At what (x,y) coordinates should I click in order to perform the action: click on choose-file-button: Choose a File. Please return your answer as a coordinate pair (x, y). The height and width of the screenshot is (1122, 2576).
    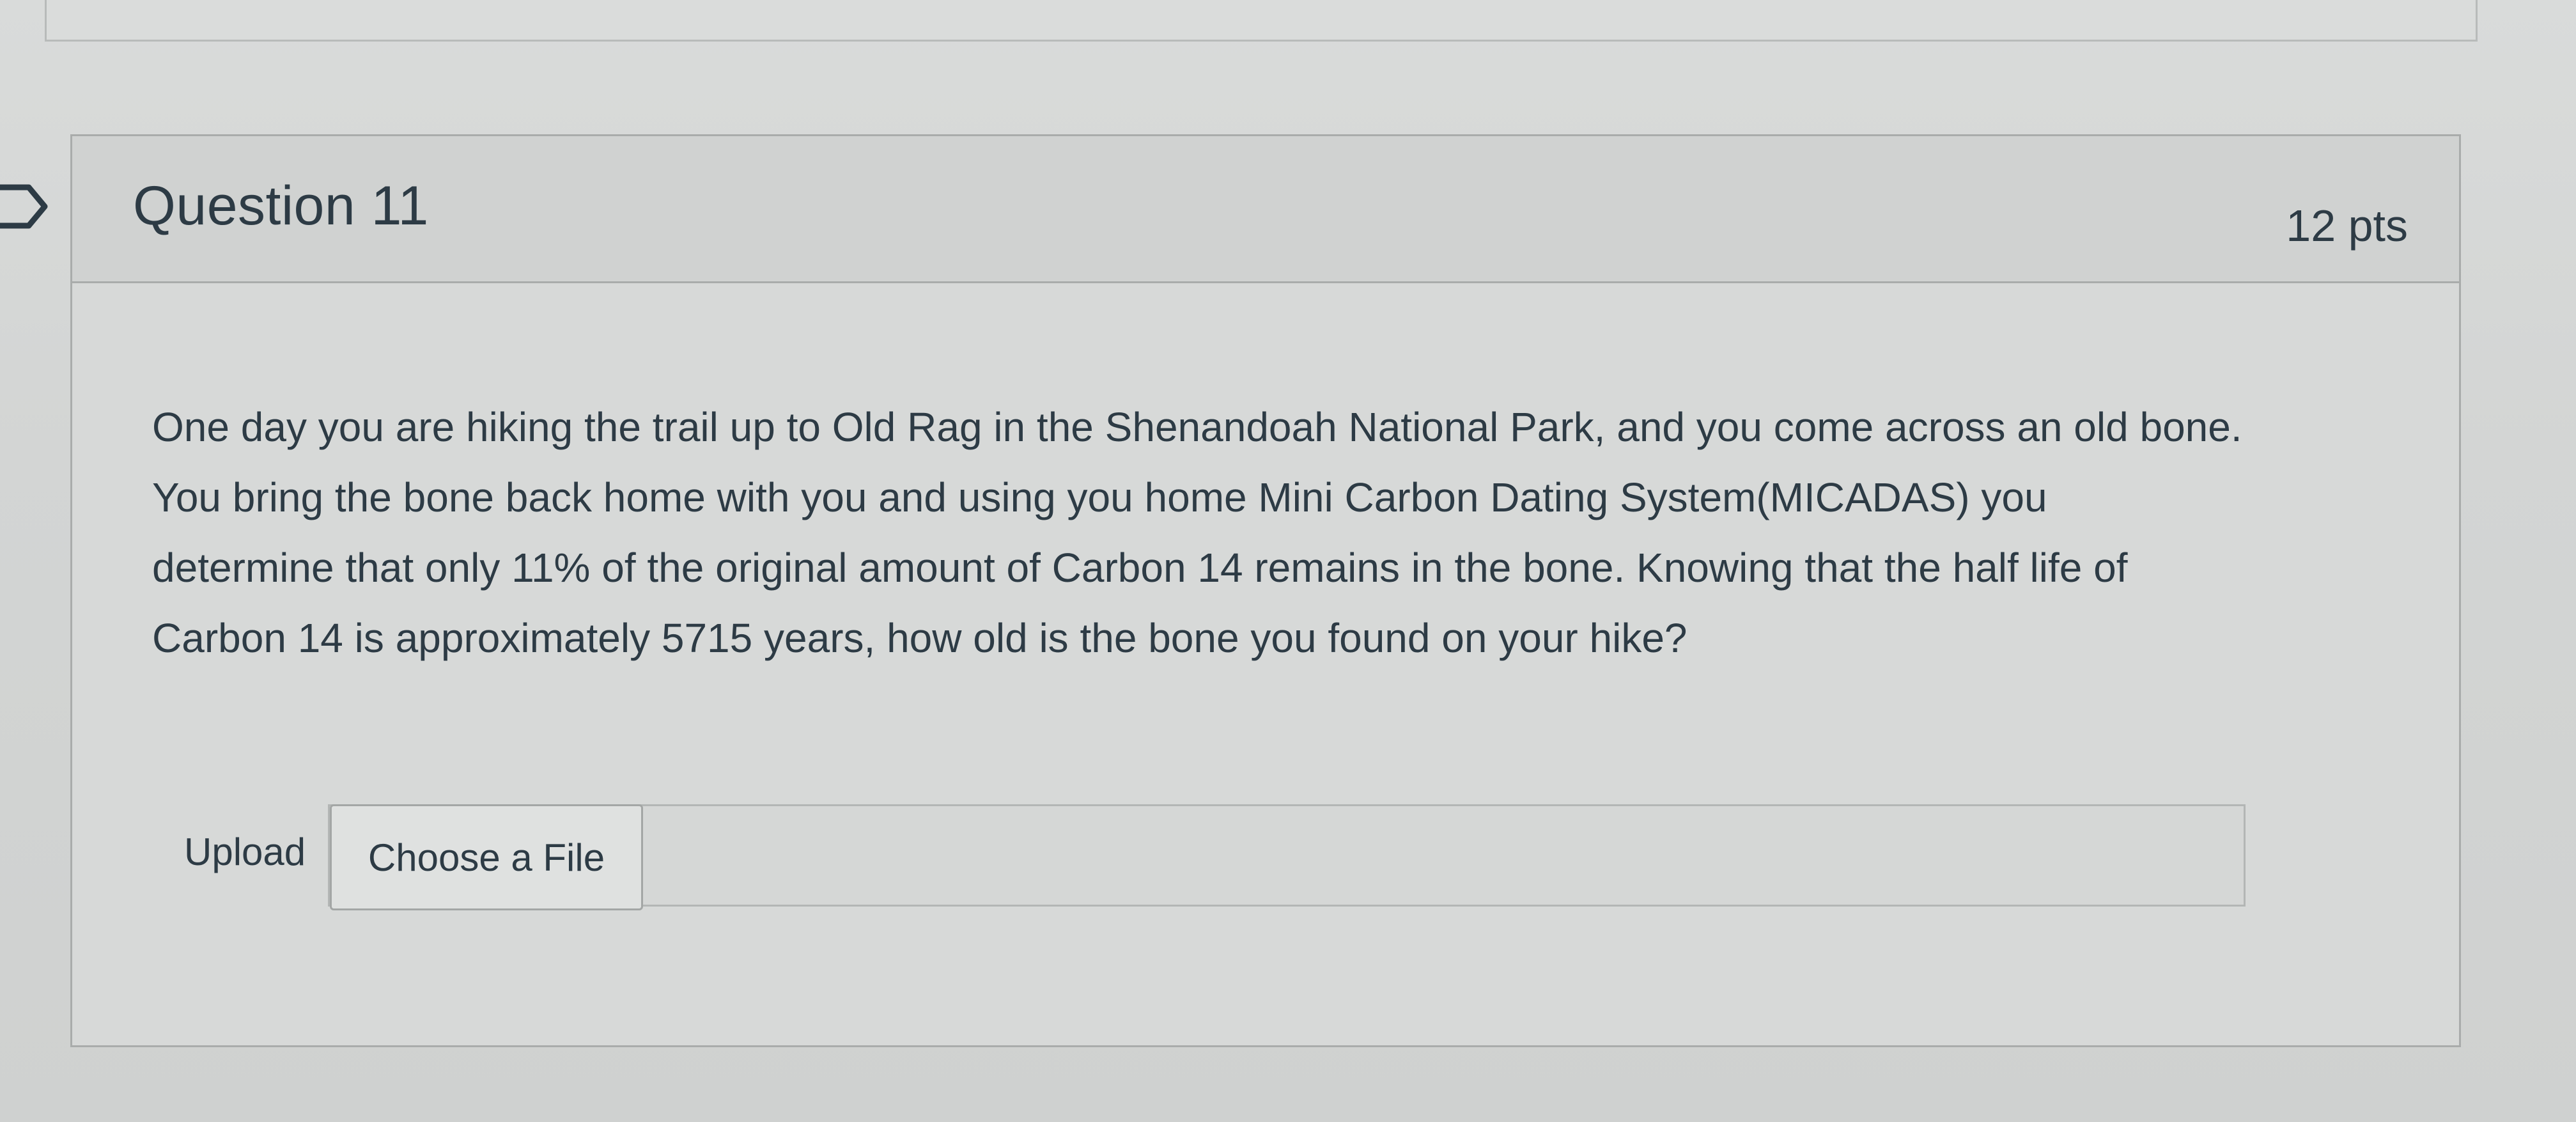
    Looking at the image, I should click on (486, 857).